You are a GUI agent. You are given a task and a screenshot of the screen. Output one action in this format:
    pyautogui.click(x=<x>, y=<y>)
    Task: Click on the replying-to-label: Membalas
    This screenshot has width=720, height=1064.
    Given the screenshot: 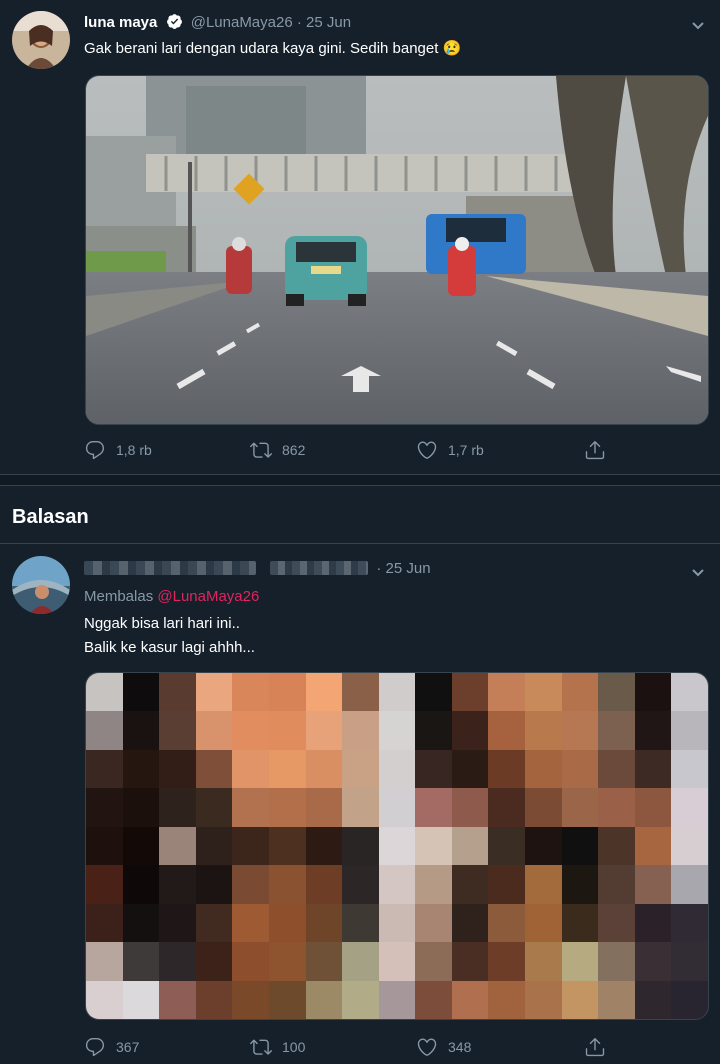 What is the action you would take?
    pyautogui.click(x=119, y=596)
    